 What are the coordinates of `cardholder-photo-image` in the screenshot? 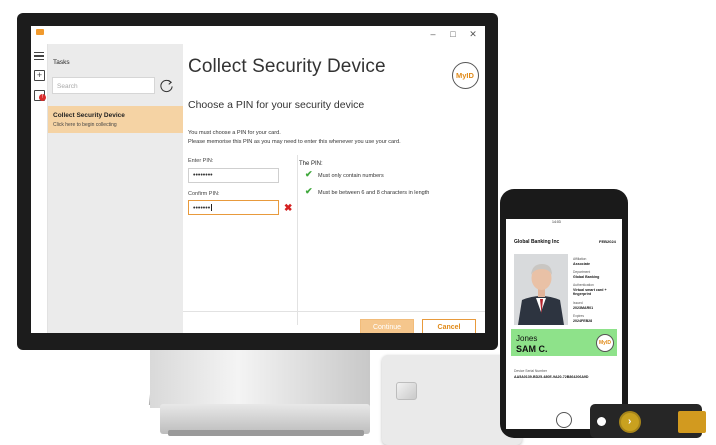 It's located at (541, 289).